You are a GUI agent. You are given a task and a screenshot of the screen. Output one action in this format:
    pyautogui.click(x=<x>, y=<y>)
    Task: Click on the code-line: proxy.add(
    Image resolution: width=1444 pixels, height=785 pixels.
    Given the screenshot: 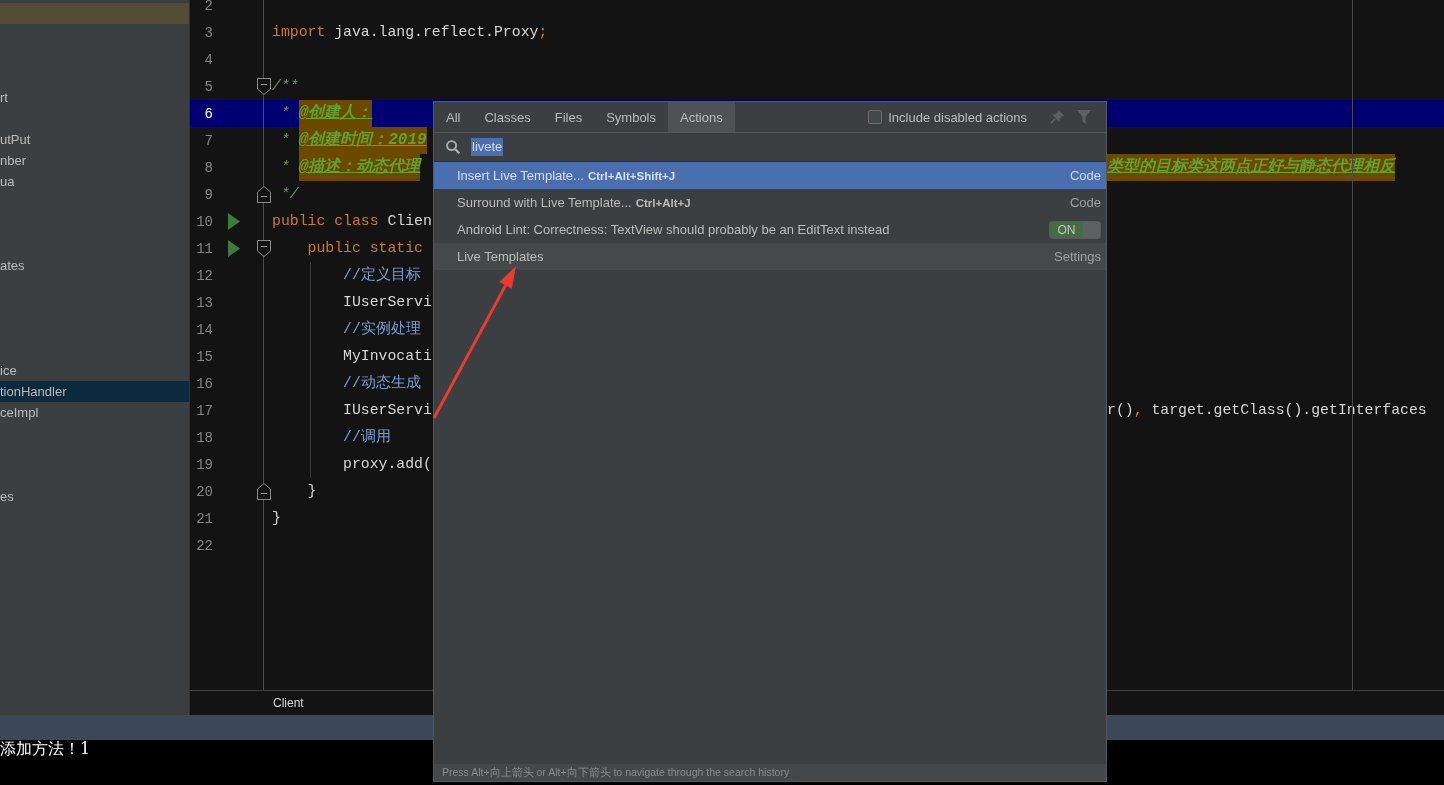 What is the action you would take?
    pyautogui.click(x=387, y=464)
    